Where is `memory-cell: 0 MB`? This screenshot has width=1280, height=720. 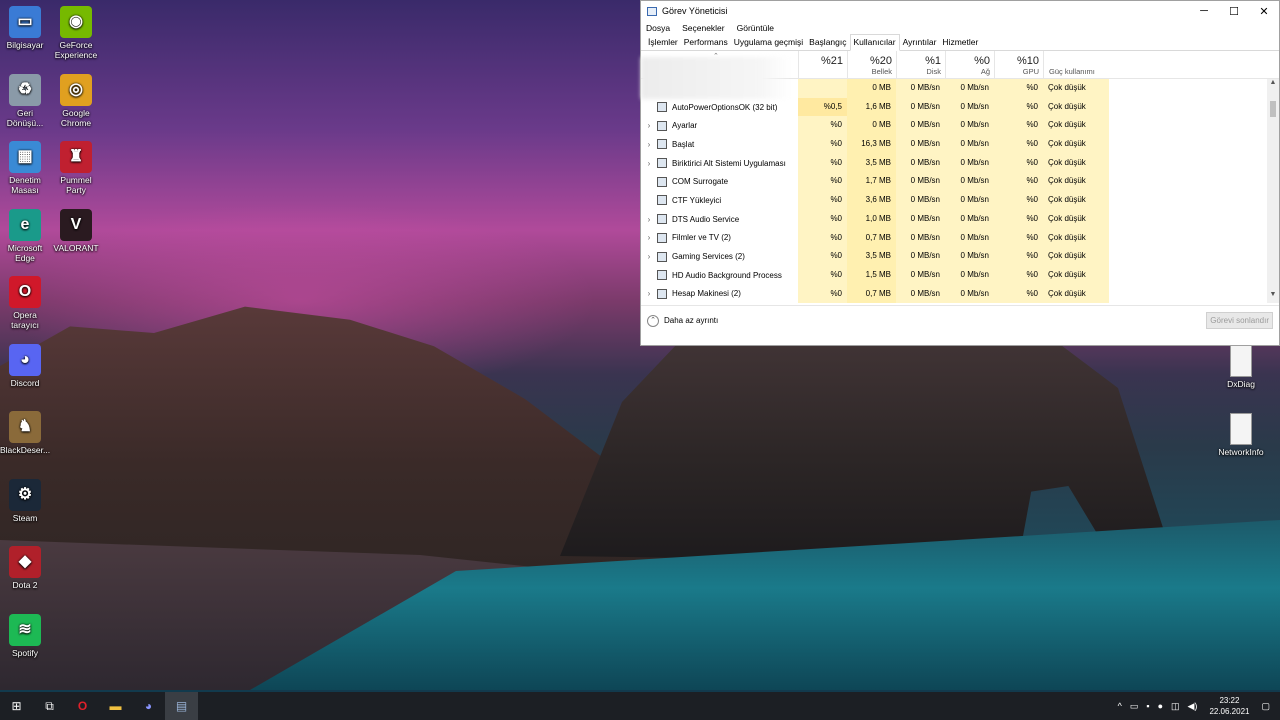
memory-cell: 0 MB is located at coordinates (871, 126).